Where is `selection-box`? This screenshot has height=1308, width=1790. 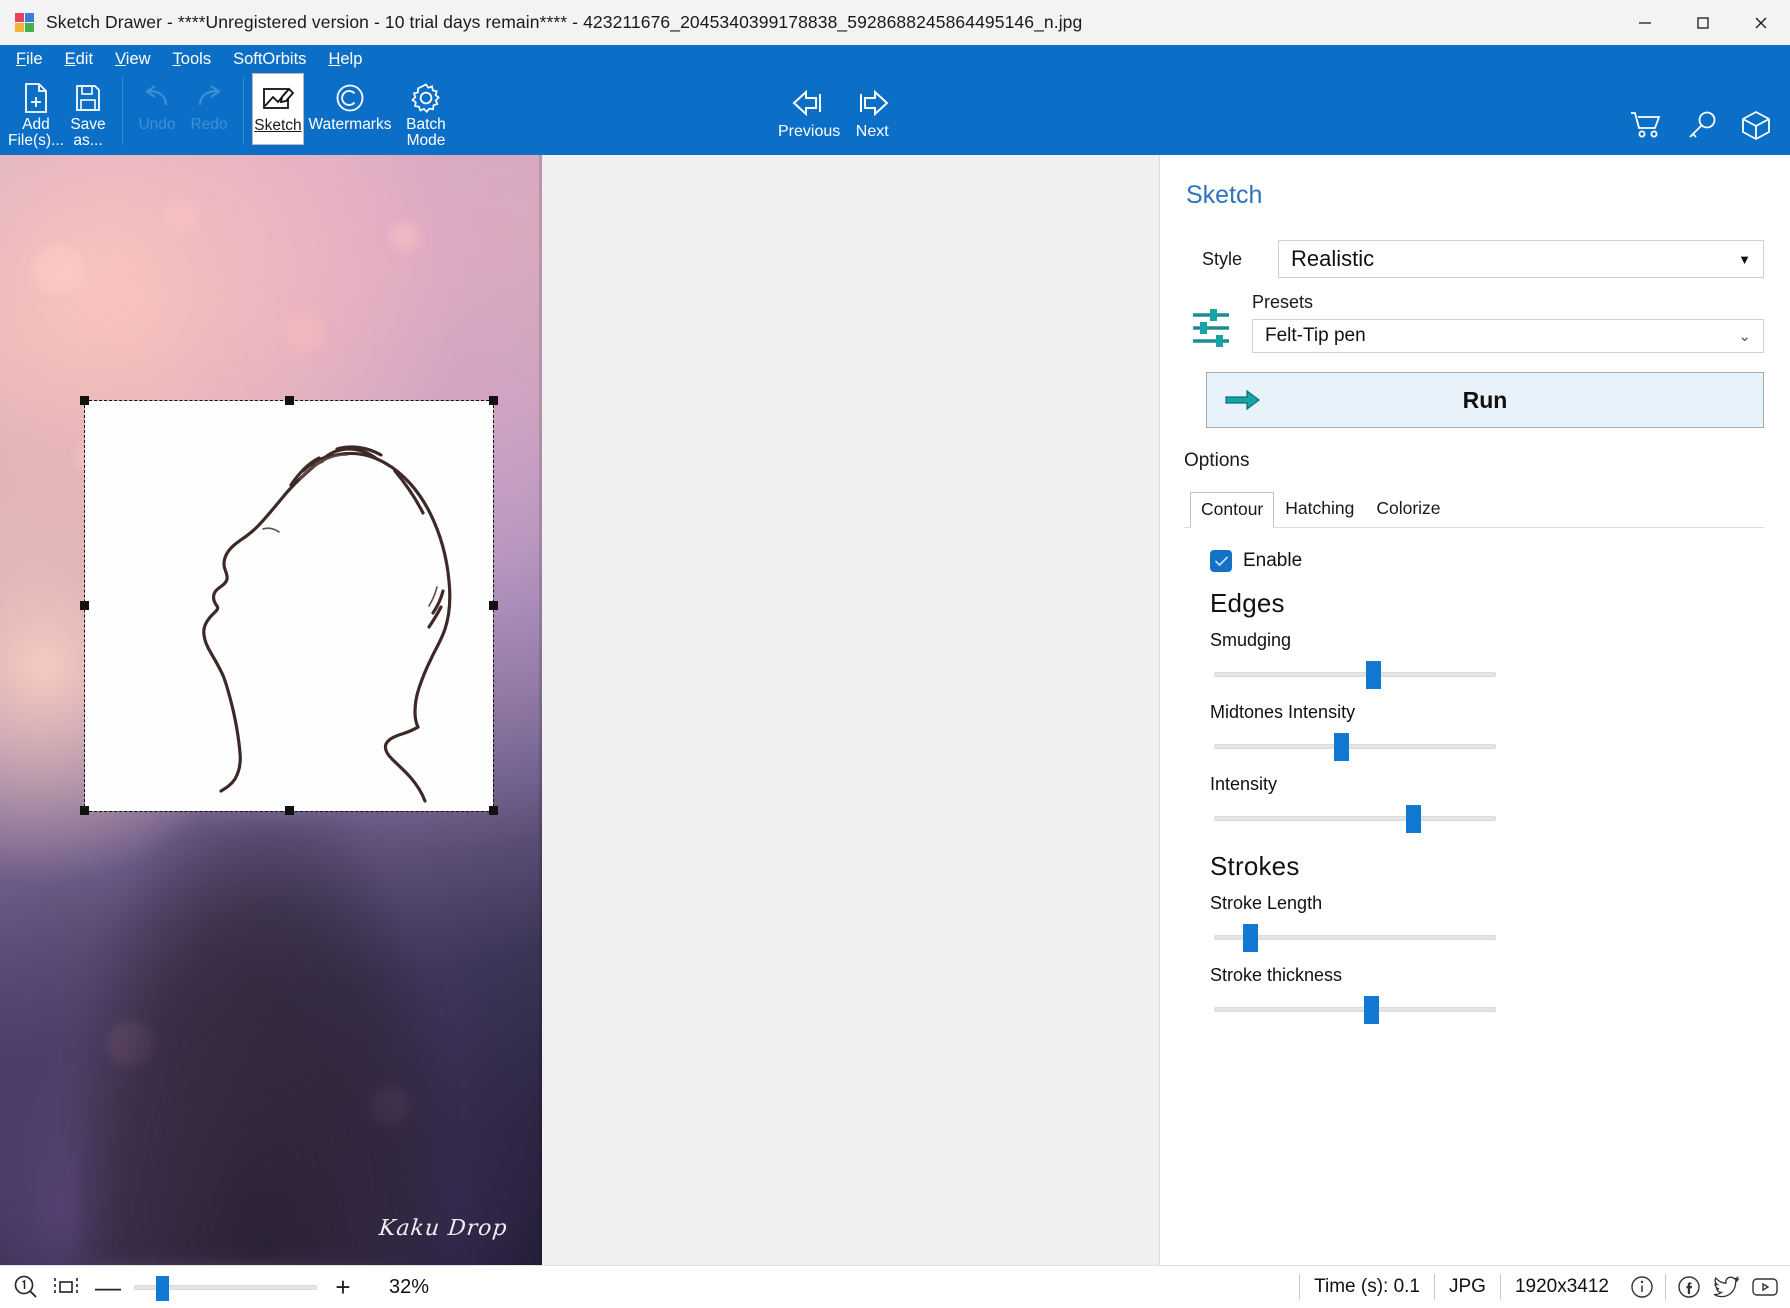
selection-box is located at coordinates (289, 605).